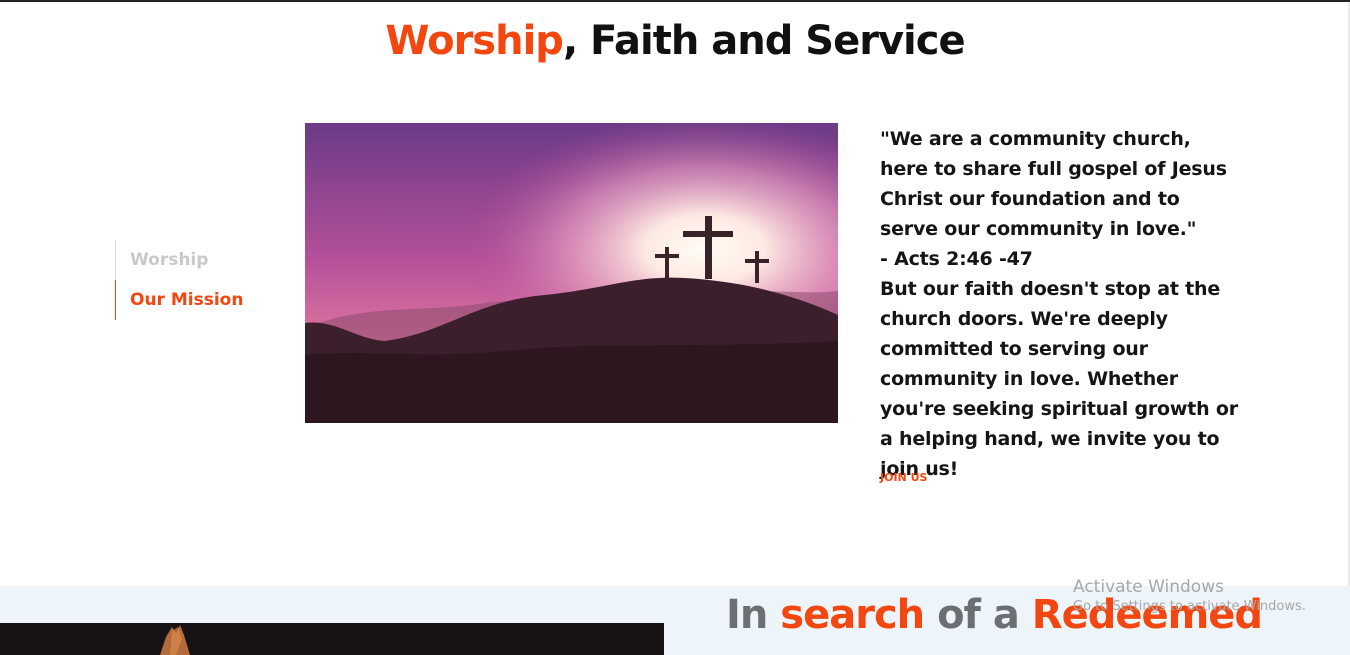 The image size is (1350, 655). I want to click on section2-title-accent: Redeemed, so click(1147, 615).